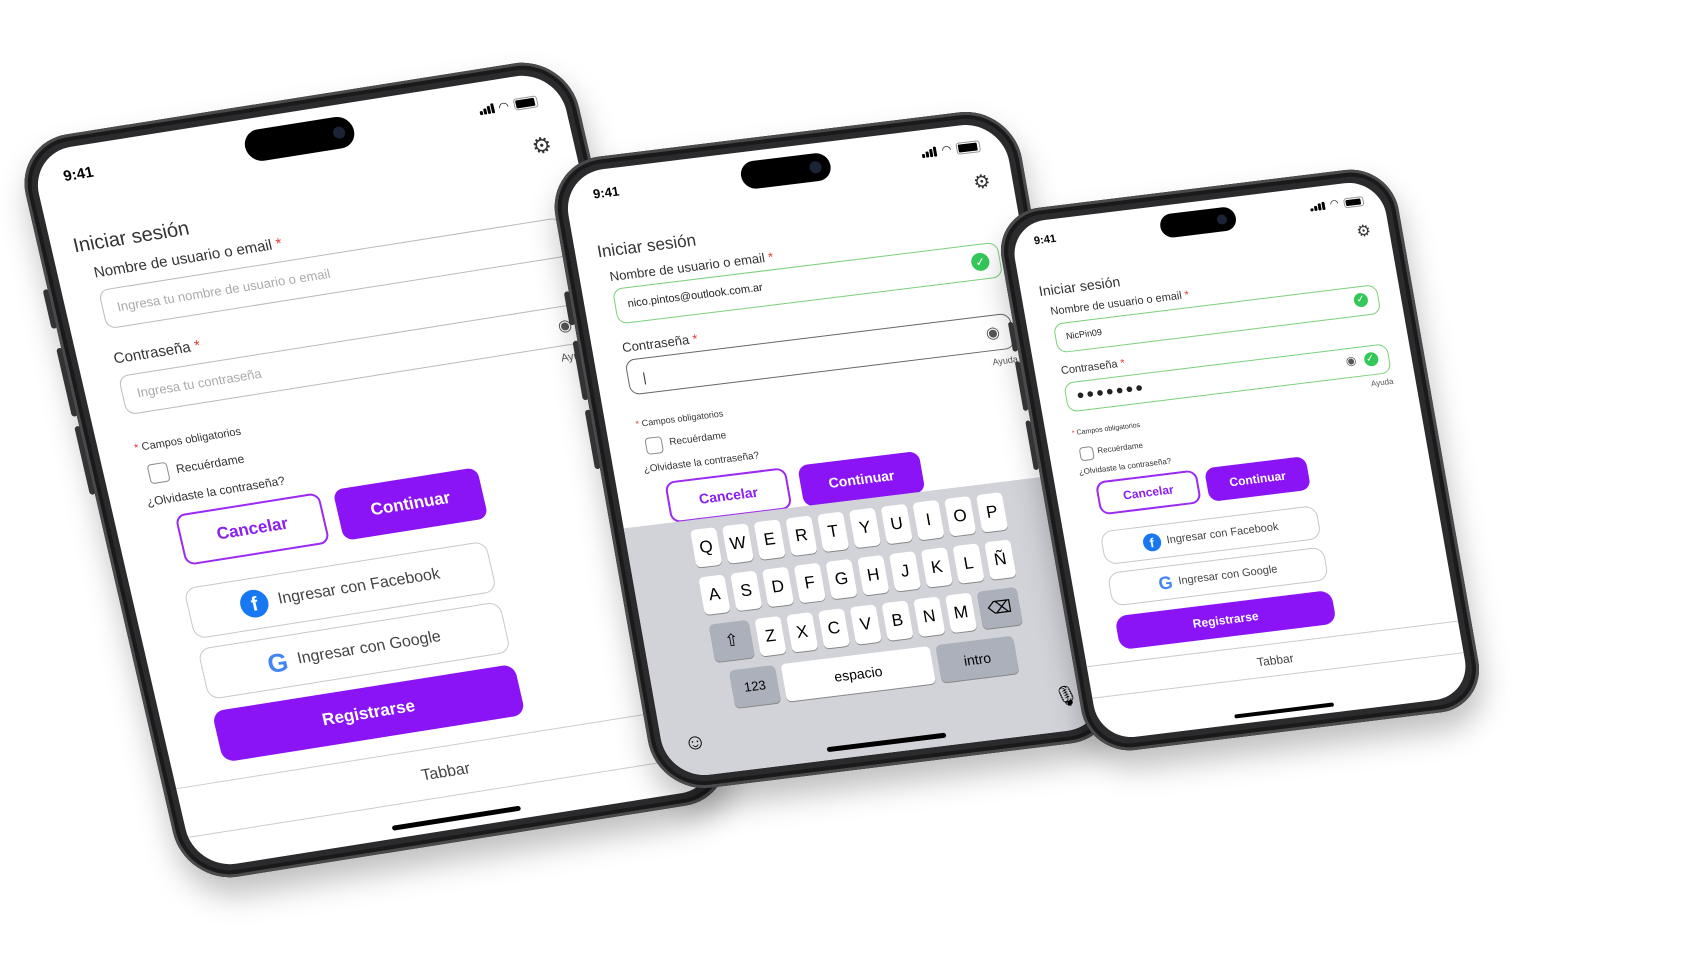 The height and width of the screenshot is (963, 1704). Describe the element at coordinates (833, 532) in the screenshot. I see `key-t: T` at that location.